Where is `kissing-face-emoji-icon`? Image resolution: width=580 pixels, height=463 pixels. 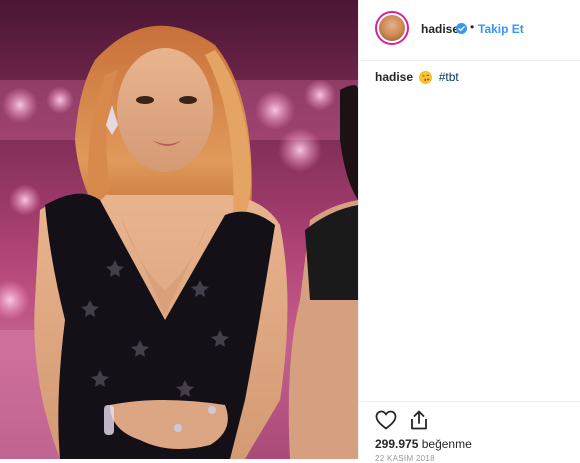
kissing-face-emoji-icon is located at coordinates (426, 78).